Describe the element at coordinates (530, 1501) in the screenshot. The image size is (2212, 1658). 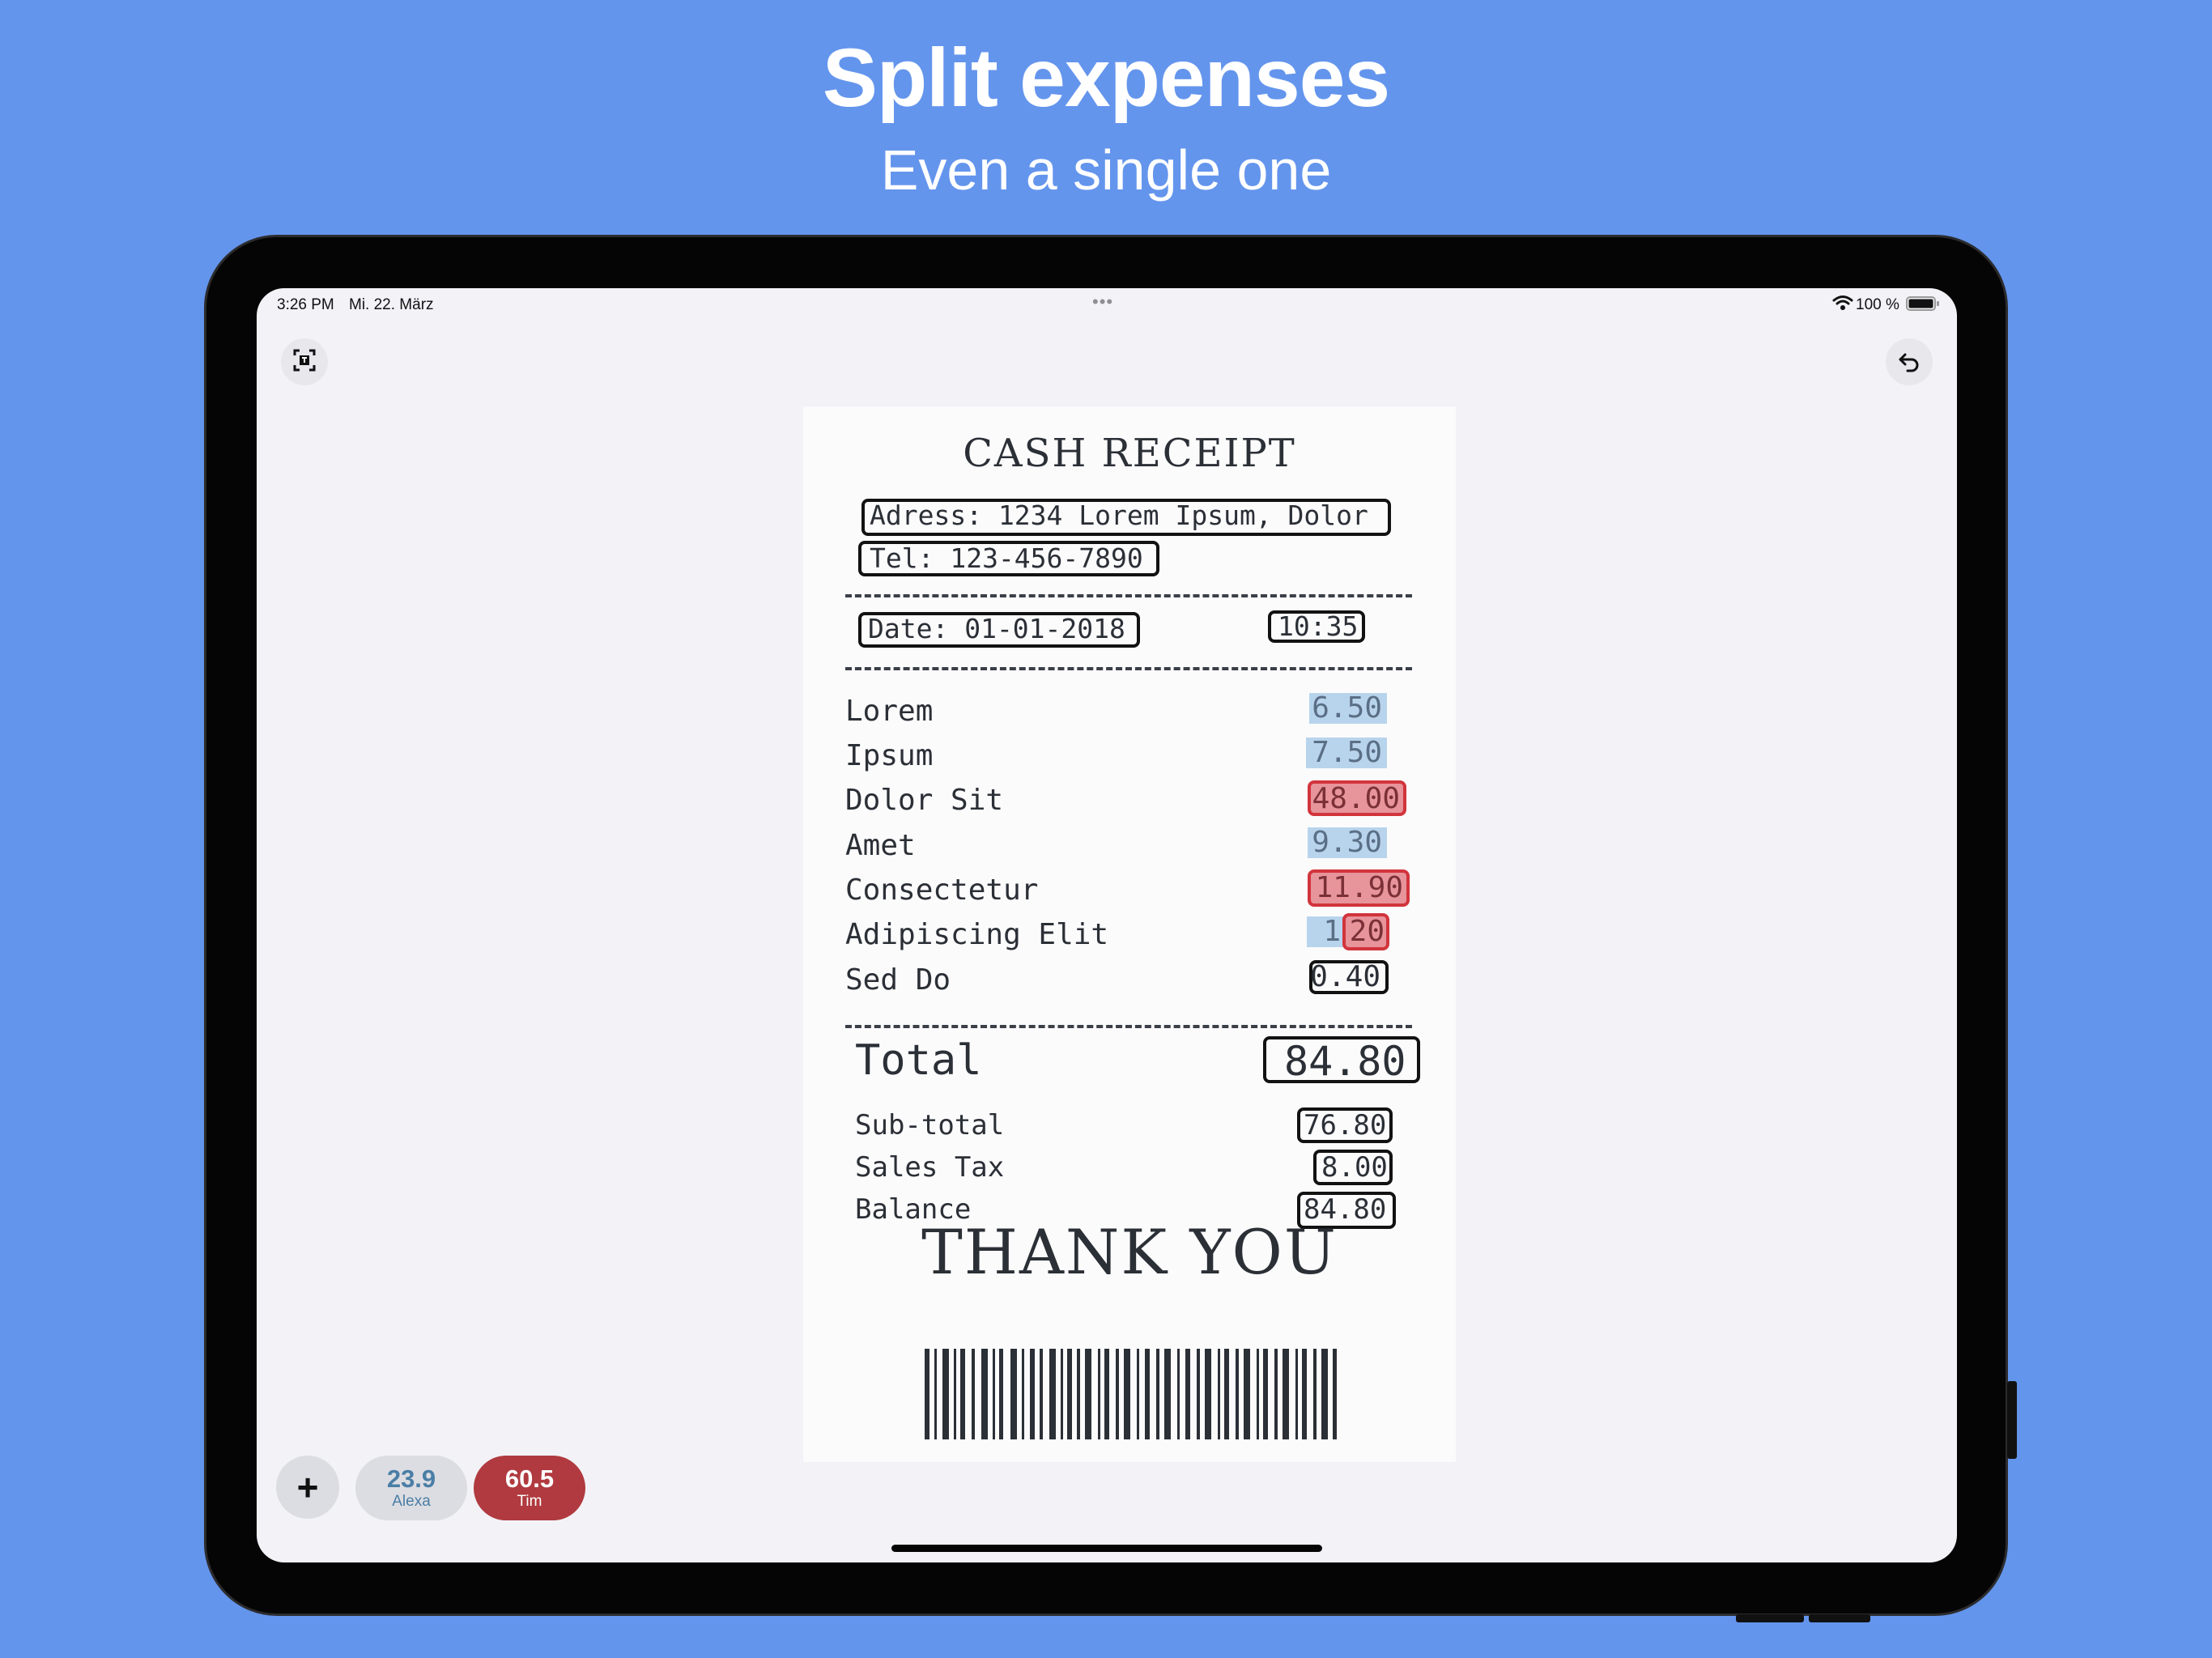
I see `person-name: Tim` at that location.